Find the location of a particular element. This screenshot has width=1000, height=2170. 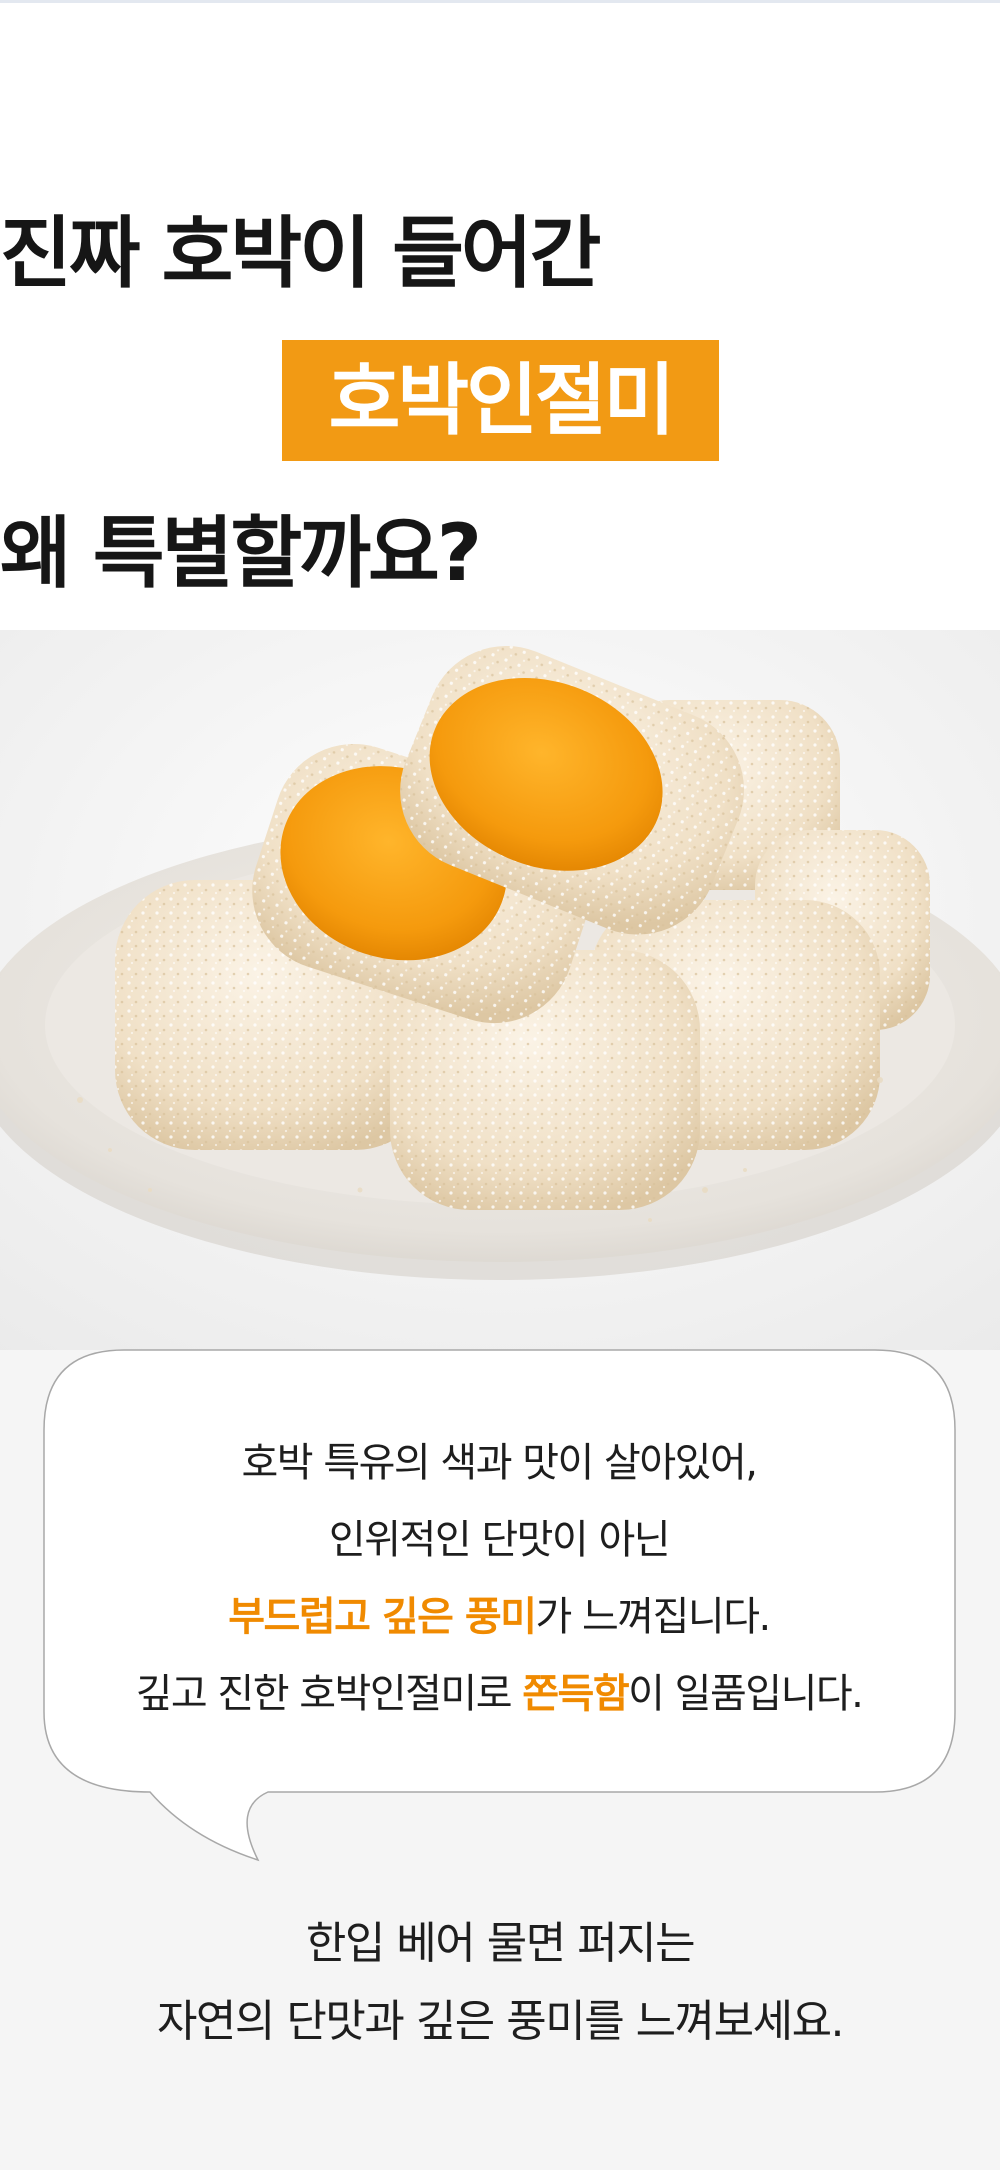

bubble-line-3-rest: 가 느껴집니다. is located at coordinates (653, 1617).